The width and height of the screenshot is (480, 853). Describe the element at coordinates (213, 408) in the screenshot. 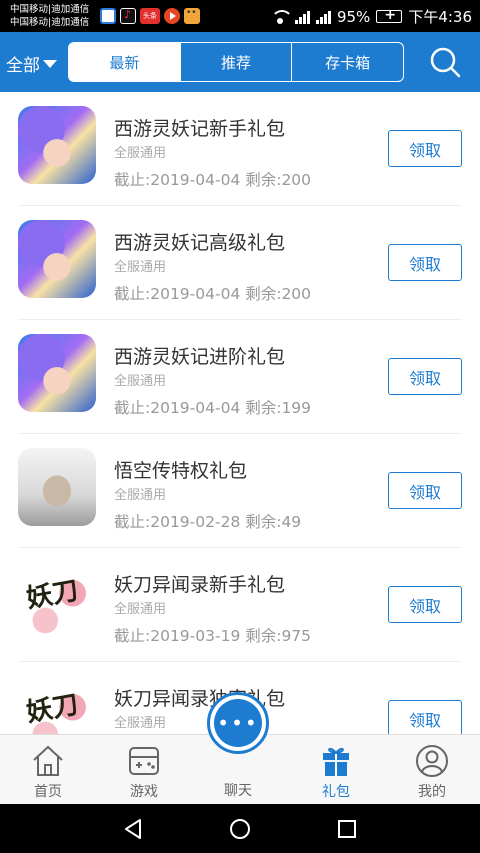

I see `gift-meta: 截止:2019-04-04 剩余:199` at that location.